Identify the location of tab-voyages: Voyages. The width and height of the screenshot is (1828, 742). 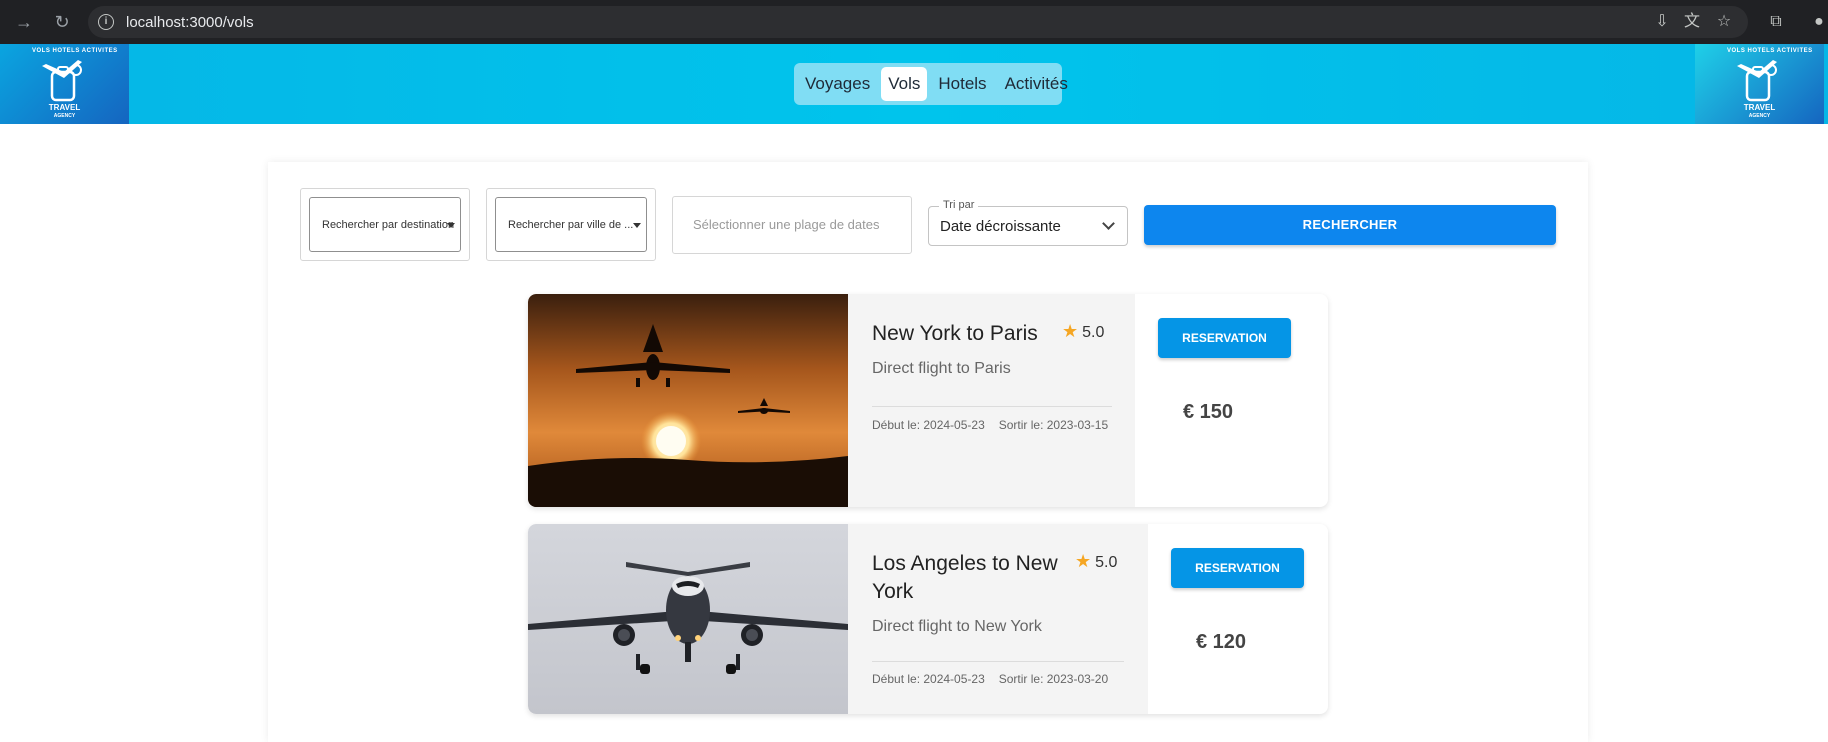
(837, 84).